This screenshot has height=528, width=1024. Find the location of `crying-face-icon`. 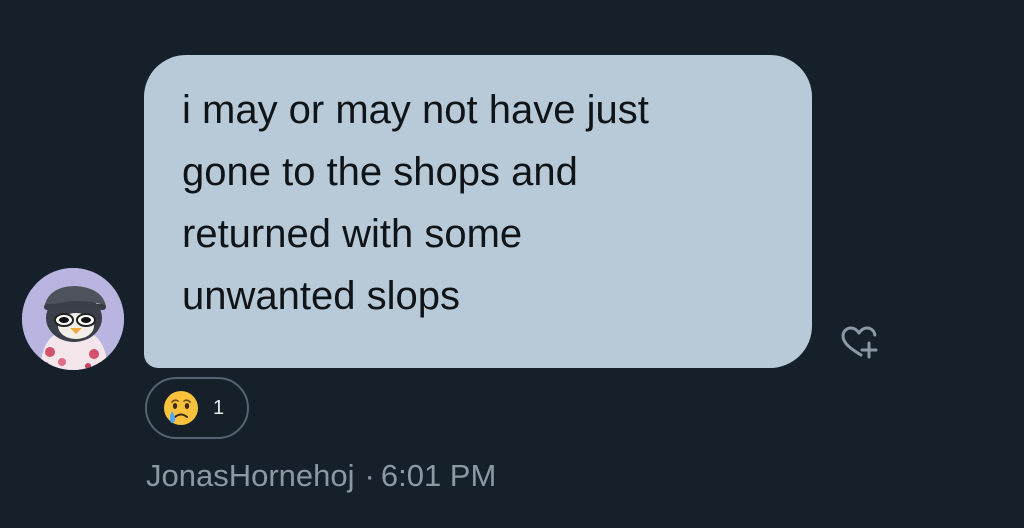

crying-face-icon is located at coordinates (181, 408).